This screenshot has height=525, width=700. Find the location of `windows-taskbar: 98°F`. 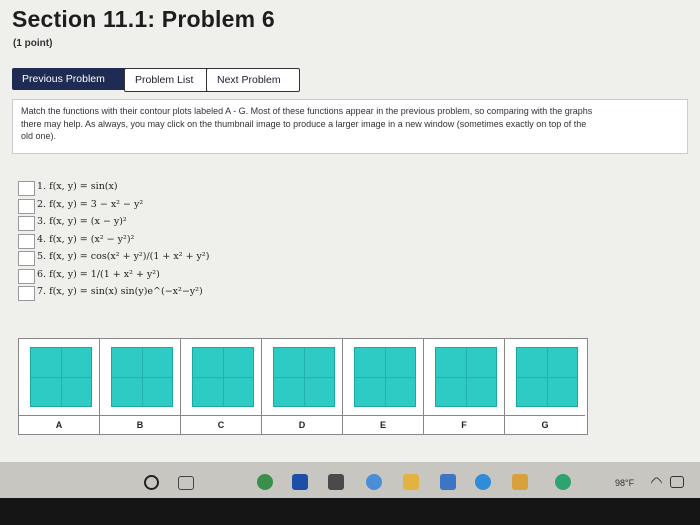

windows-taskbar: 98°F is located at coordinates (350, 480).